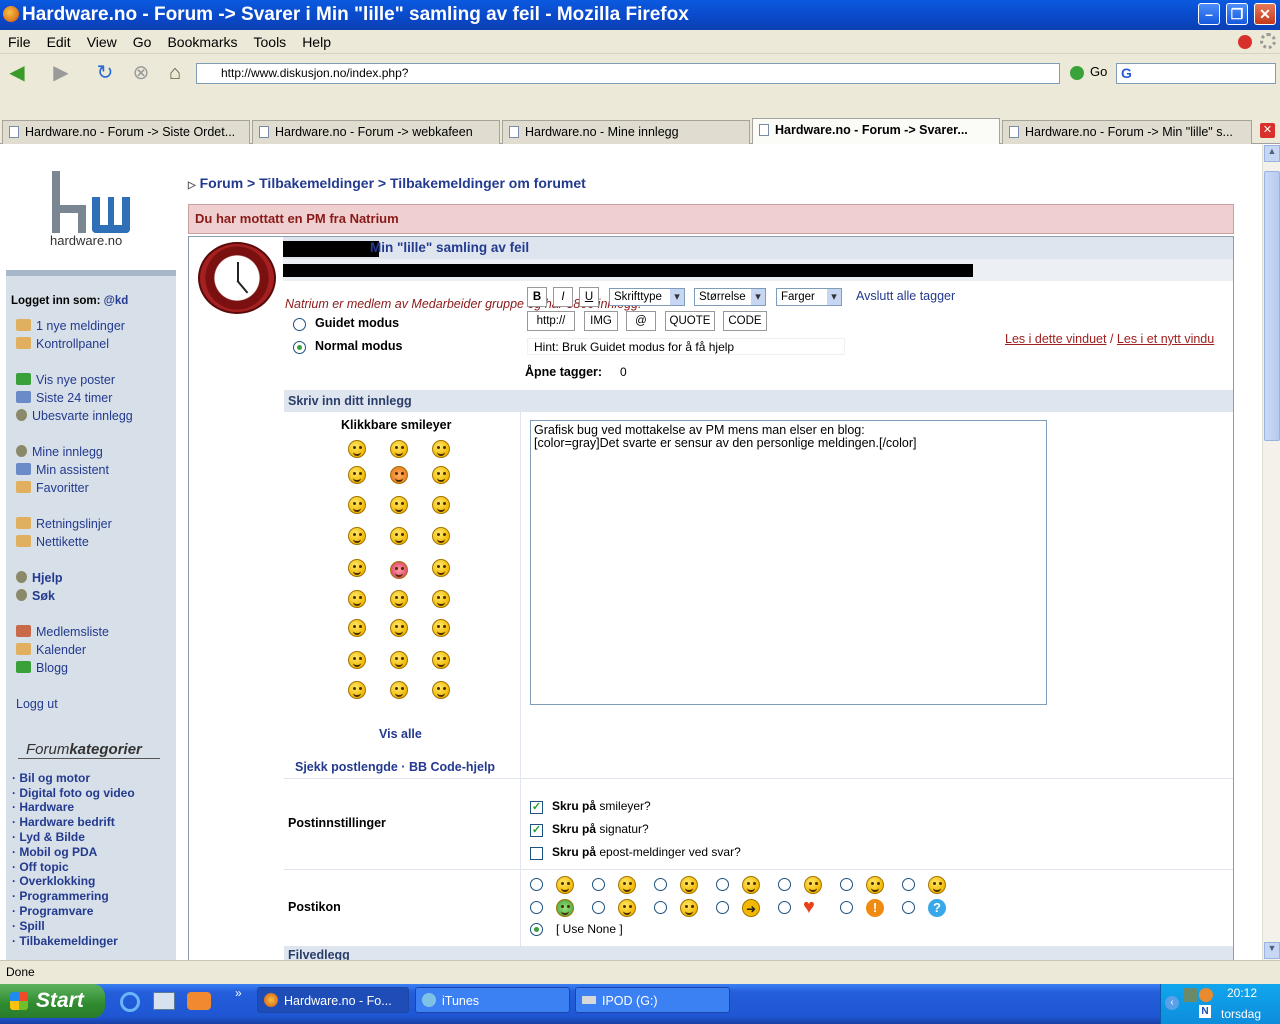 This screenshot has width=1280, height=1024. I want to click on tray-app-icon, so click(1206, 995).